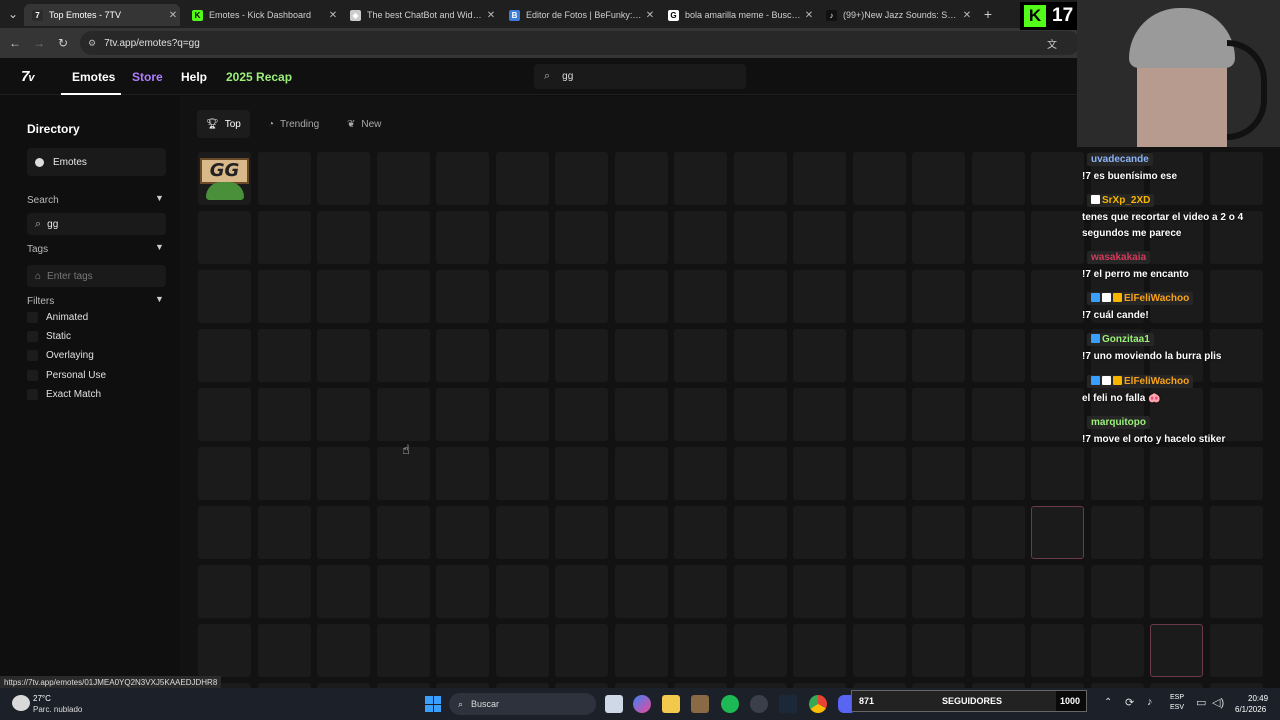 The image size is (1280, 720). I want to click on lang-bottom: ESV, so click(1177, 707).